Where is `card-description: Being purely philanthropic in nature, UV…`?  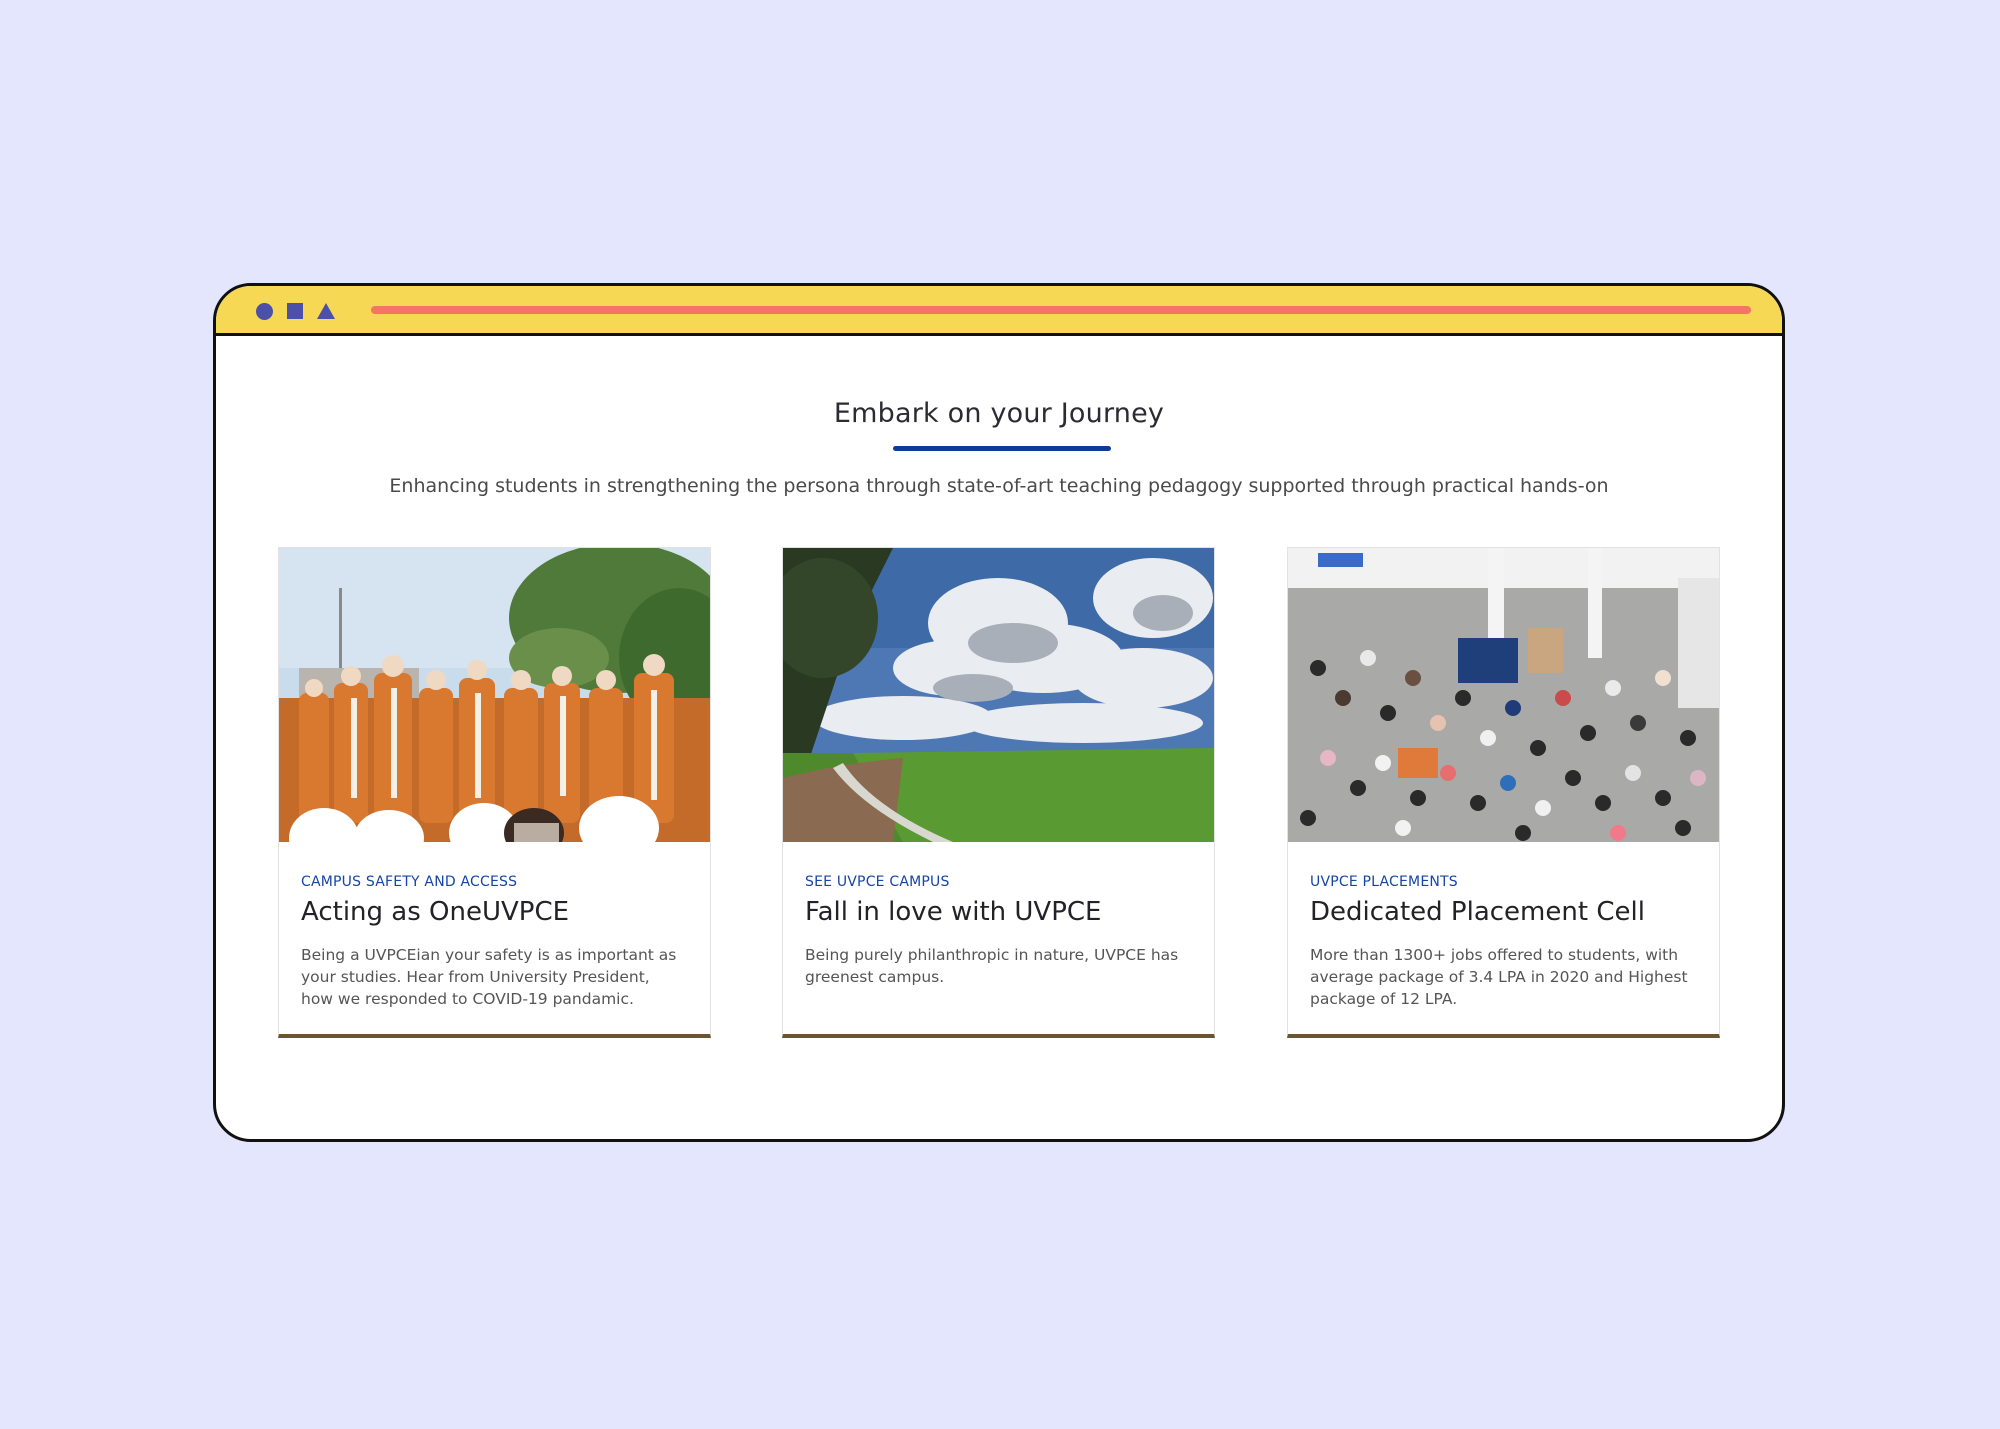 card-description: Being purely philanthropic in nature, UV… is located at coordinates (992, 966).